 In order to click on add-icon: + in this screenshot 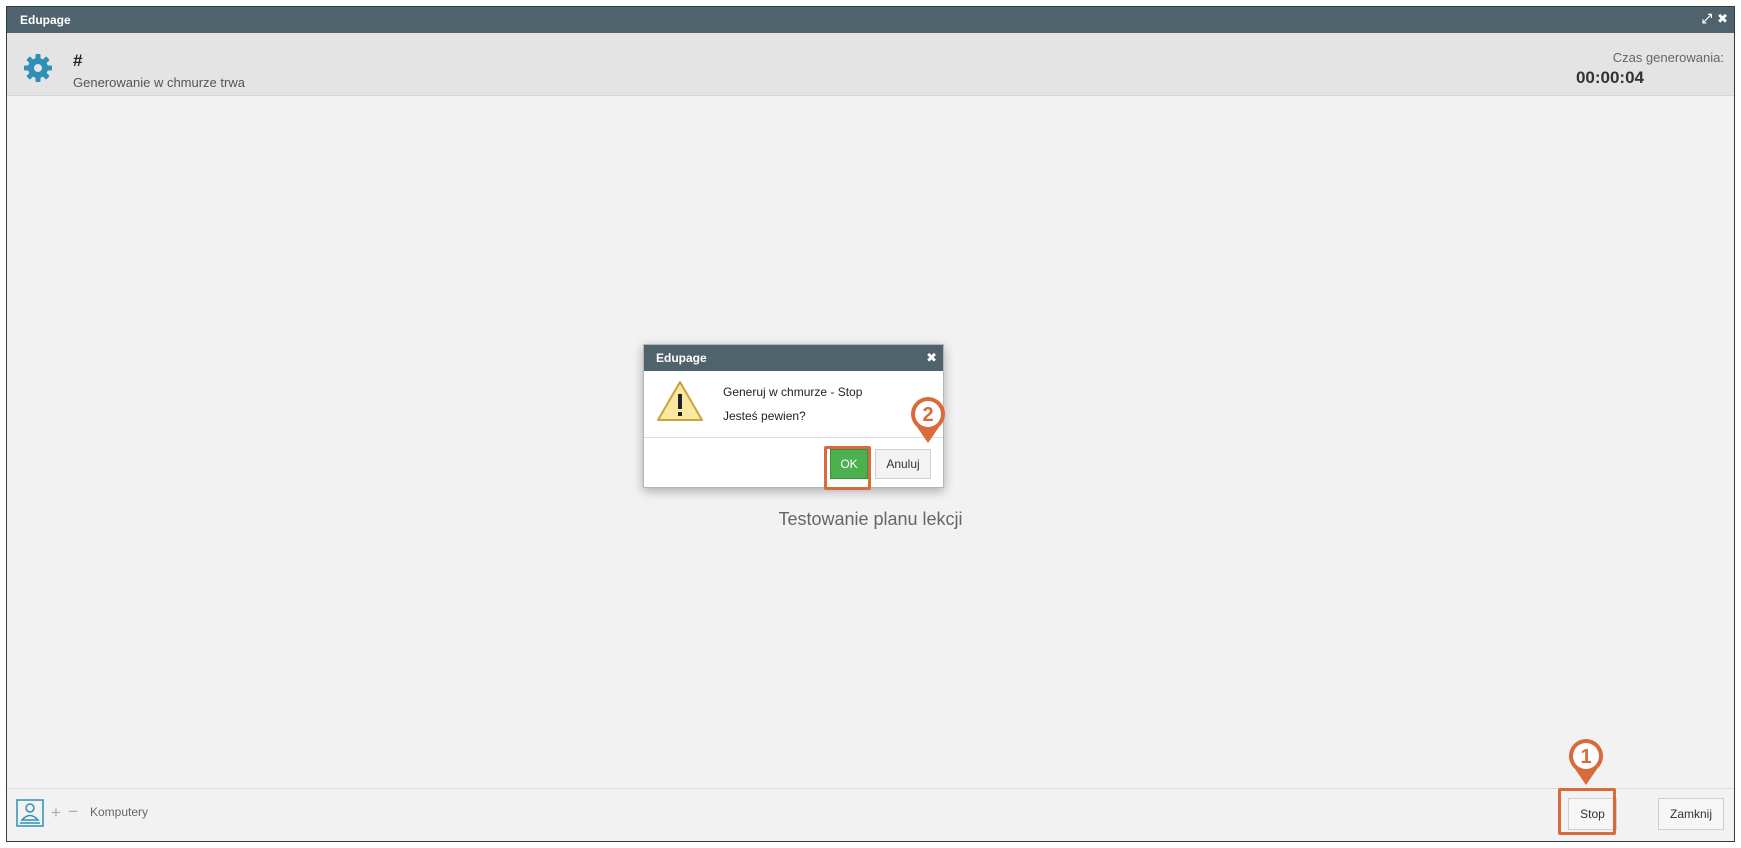, I will do `click(56, 813)`.